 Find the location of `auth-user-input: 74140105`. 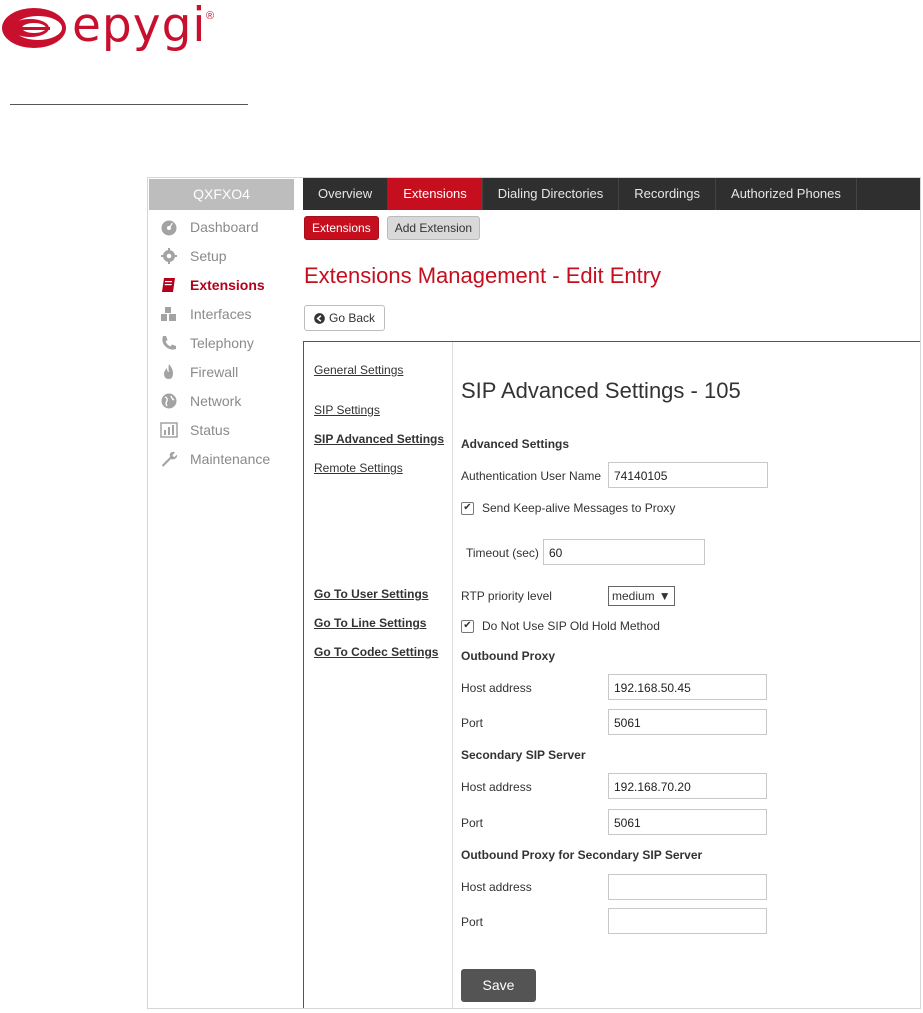

auth-user-input: 74140105 is located at coordinates (688, 475).